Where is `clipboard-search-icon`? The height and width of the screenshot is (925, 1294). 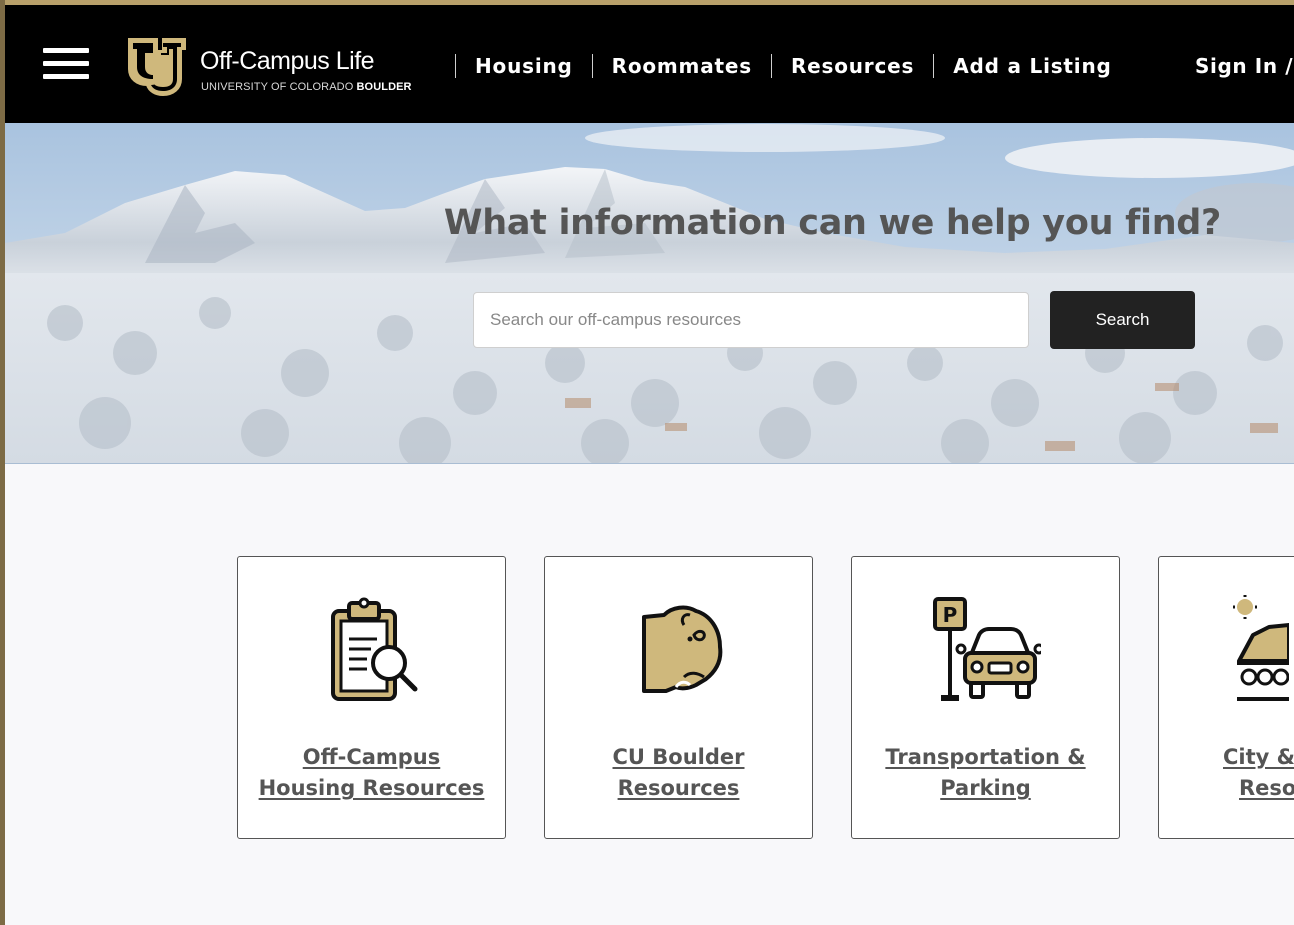 clipboard-search-icon is located at coordinates (373, 649).